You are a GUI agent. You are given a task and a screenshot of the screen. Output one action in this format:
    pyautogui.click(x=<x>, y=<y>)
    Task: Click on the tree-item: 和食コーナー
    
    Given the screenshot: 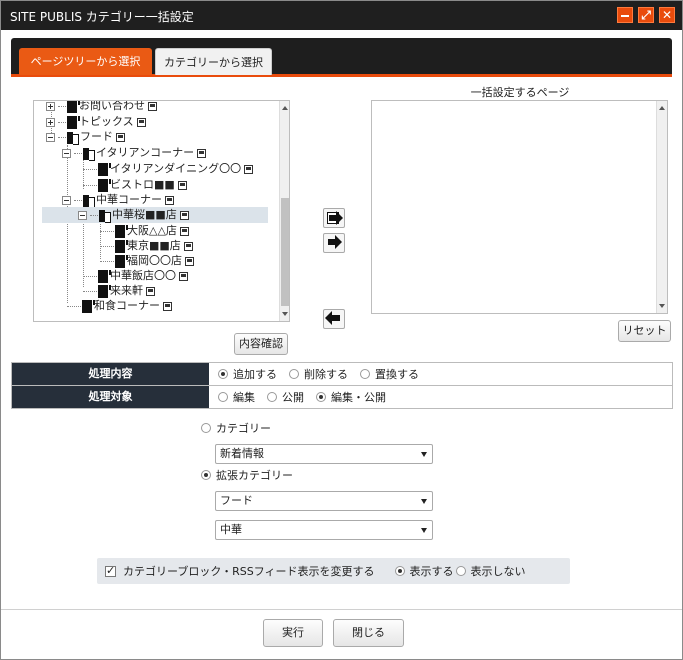 What is the action you would take?
    pyautogui.click(x=119, y=306)
    